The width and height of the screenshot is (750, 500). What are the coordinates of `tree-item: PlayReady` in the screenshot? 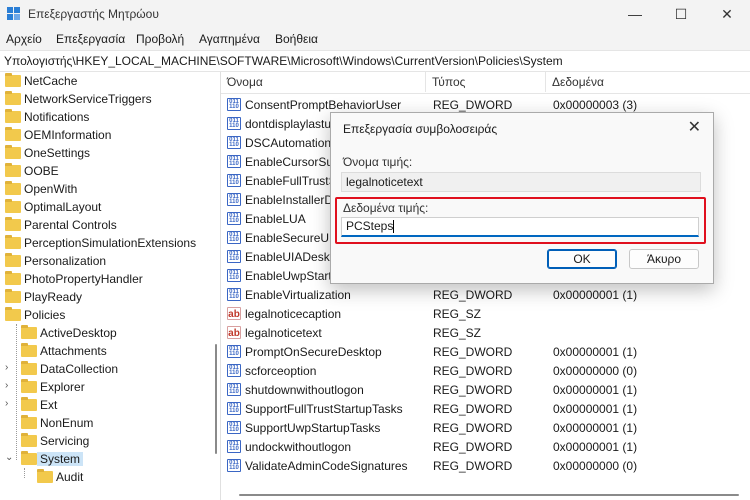 It's located at (106, 297).